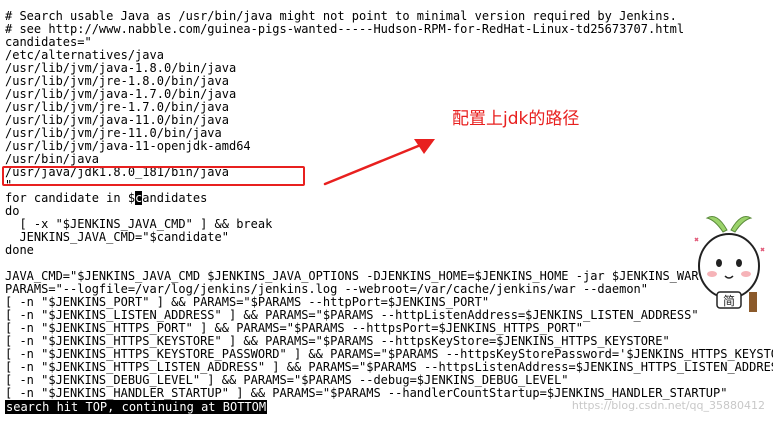 This screenshot has height=423, width=773. Describe the element at coordinates (668, 405) in the screenshot. I see `watermark: https://blog.csdn.net/qq_35880412` at that location.